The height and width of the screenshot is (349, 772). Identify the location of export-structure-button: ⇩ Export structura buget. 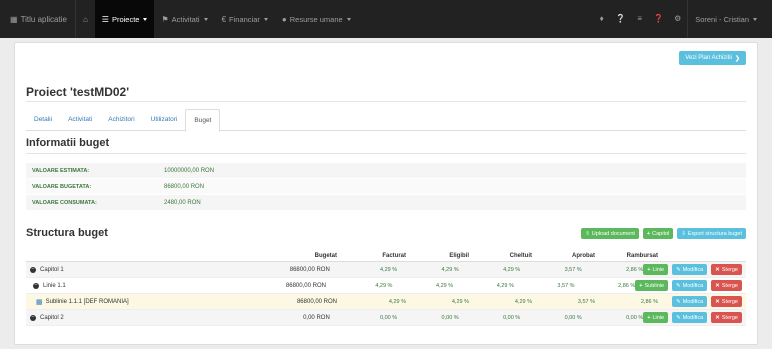
(711, 233).